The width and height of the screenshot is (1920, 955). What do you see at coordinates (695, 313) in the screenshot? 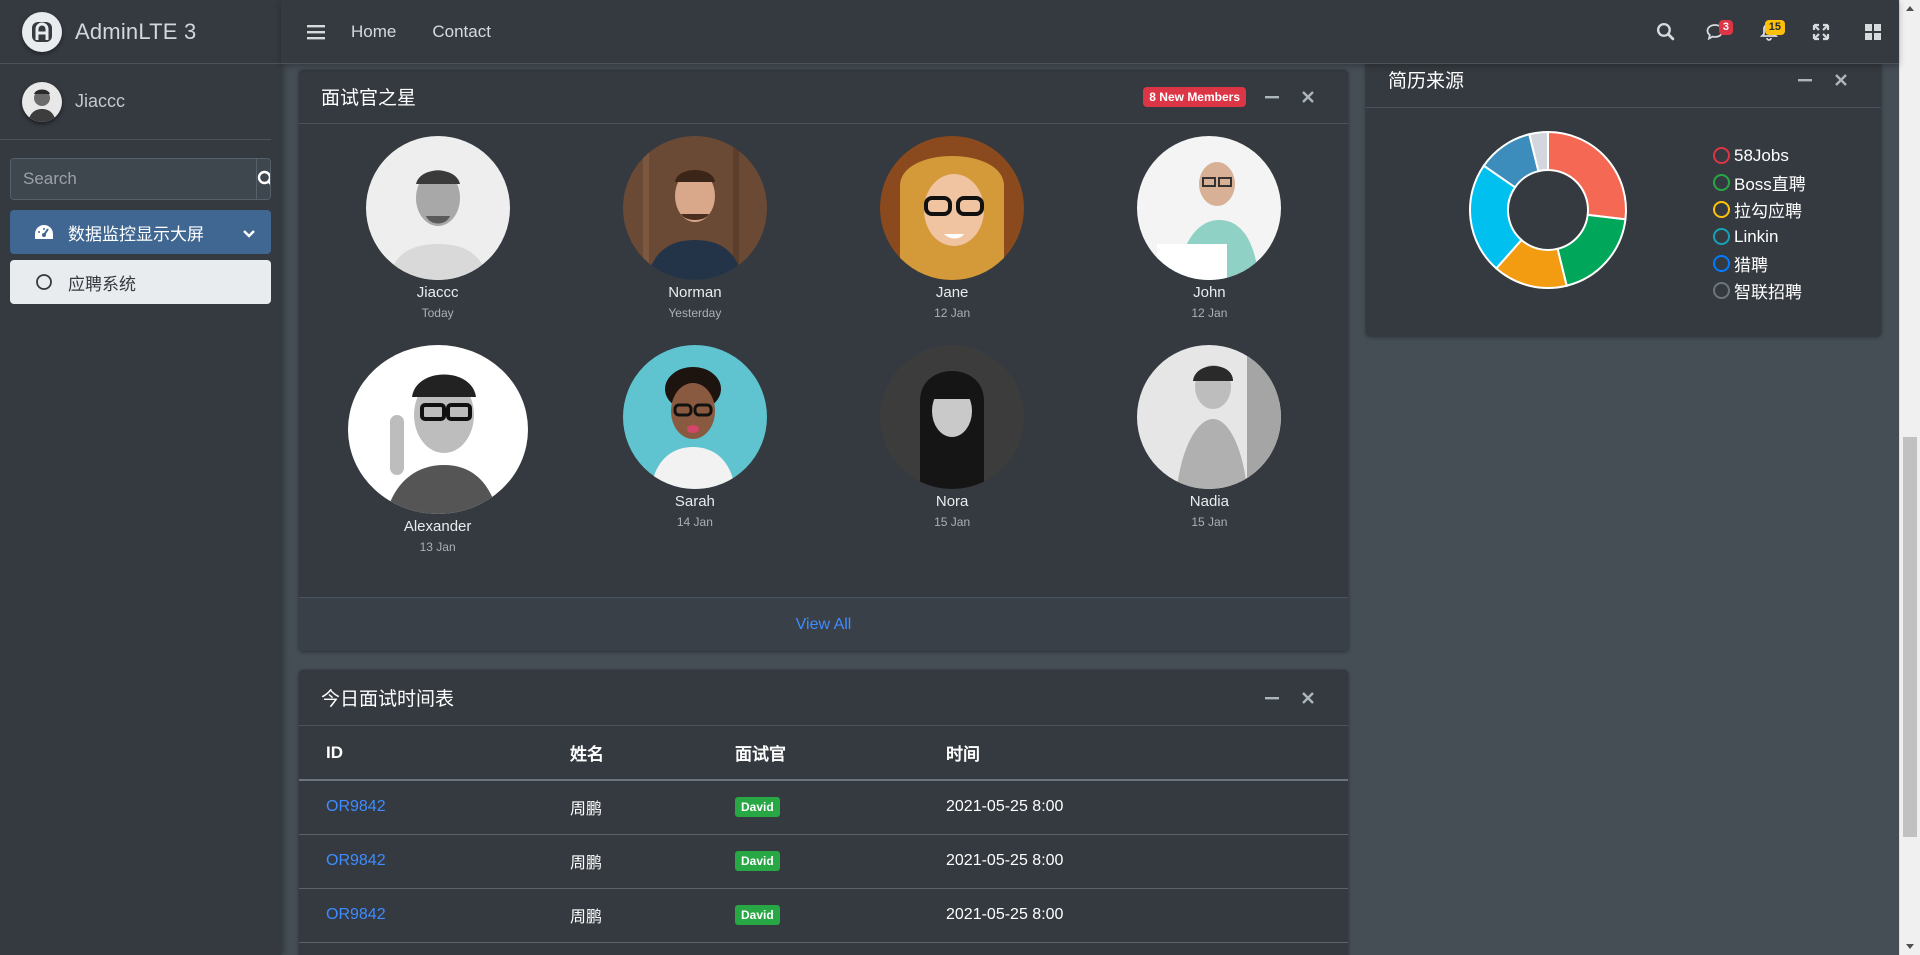
I see `member-date: Yesterday` at bounding box center [695, 313].